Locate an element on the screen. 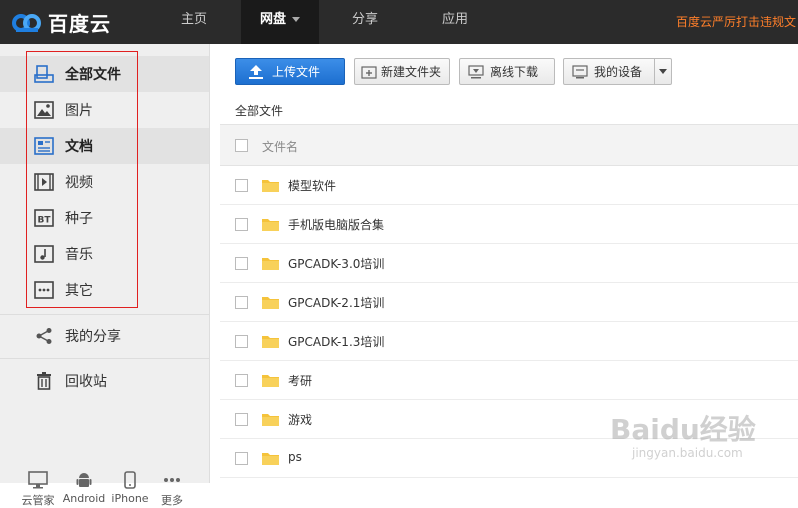 This screenshot has width=798, height=508. document-icon is located at coordinates (44, 146).